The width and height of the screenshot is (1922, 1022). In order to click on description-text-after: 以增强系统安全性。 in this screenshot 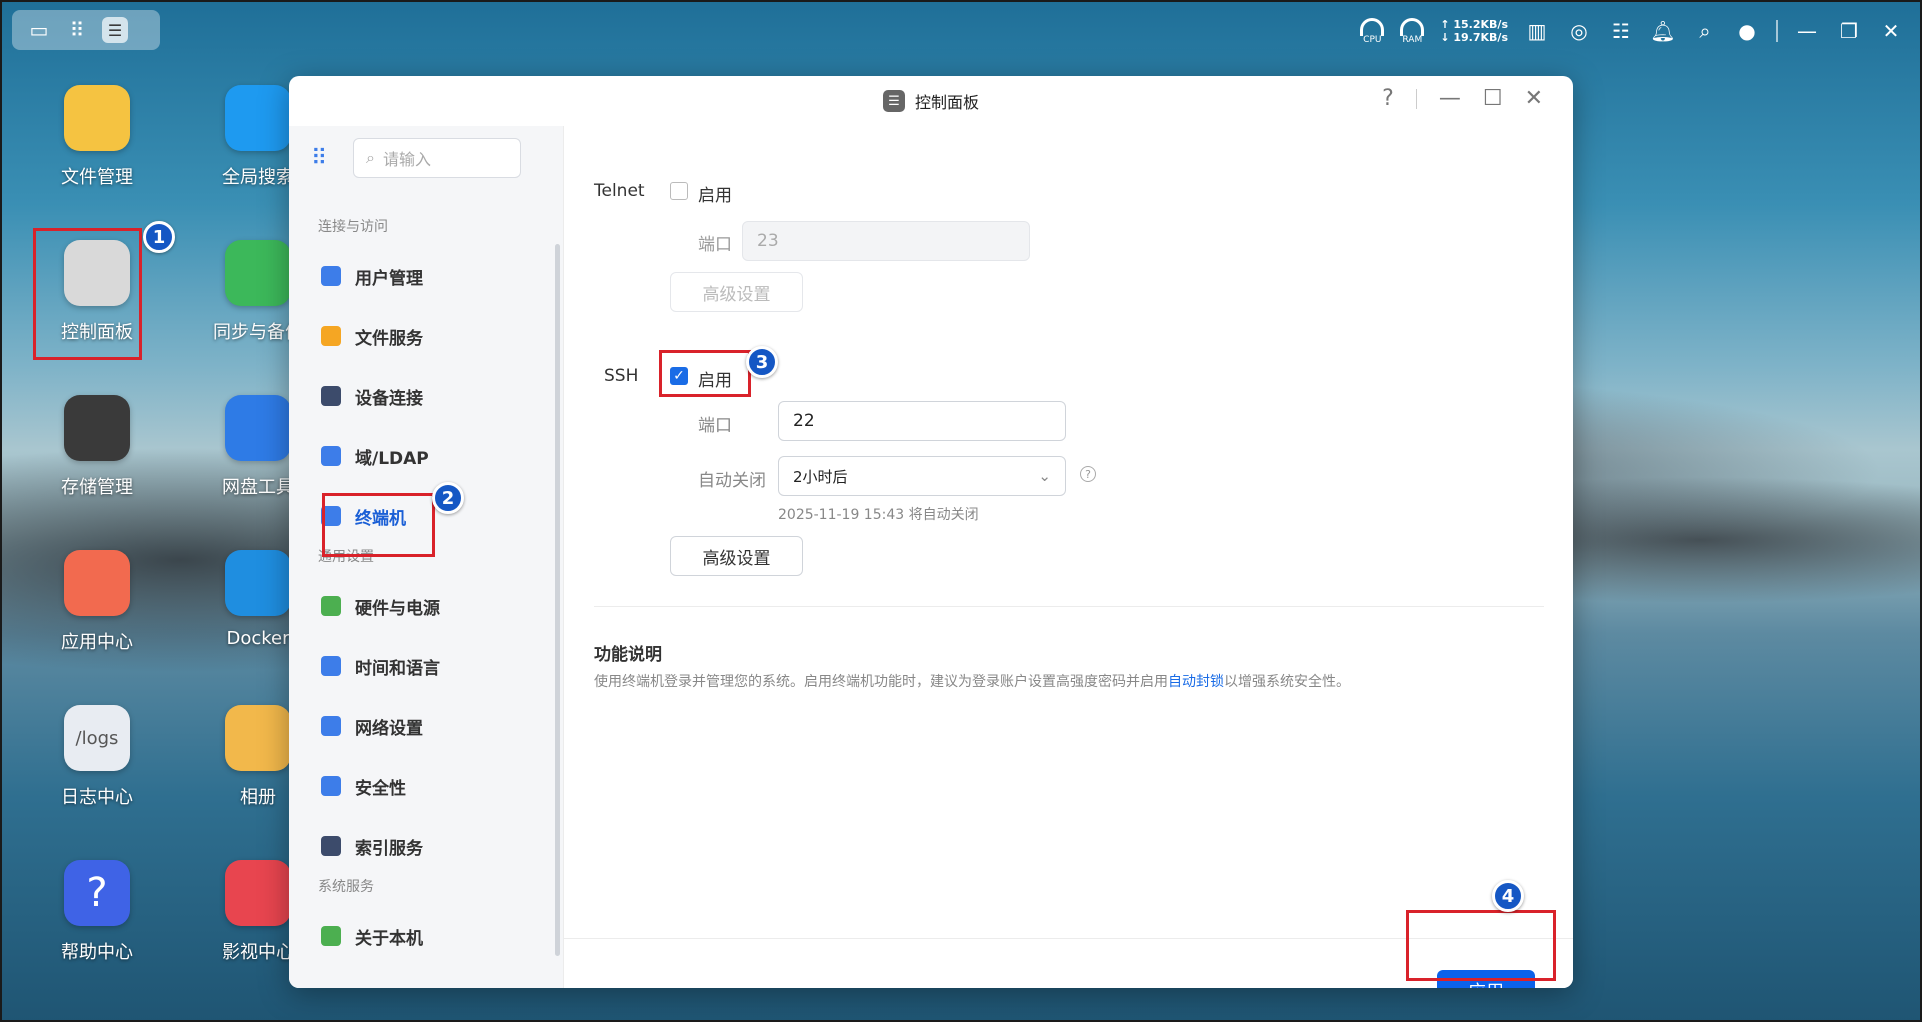, I will do `click(1287, 682)`.